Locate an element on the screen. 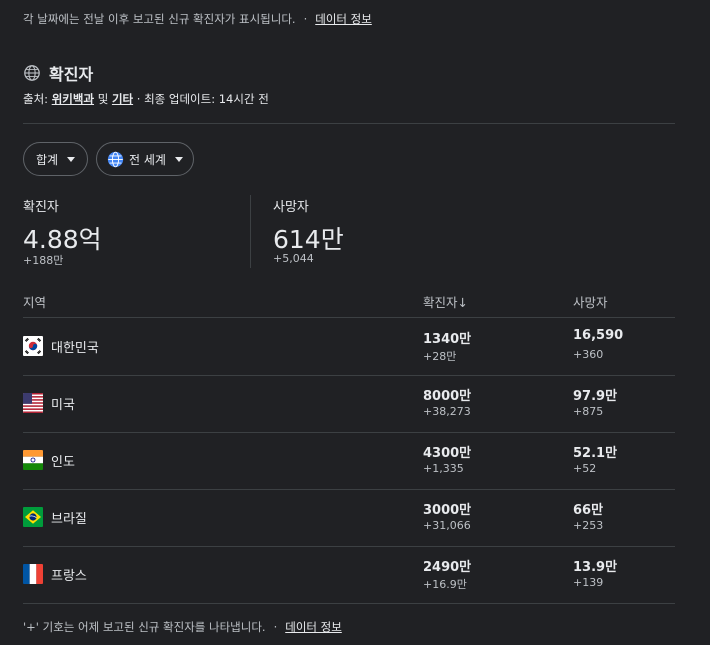 Image resolution: width=710 pixels, height=645 pixels. deaths-value: 97.9만 is located at coordinates (595, 396).